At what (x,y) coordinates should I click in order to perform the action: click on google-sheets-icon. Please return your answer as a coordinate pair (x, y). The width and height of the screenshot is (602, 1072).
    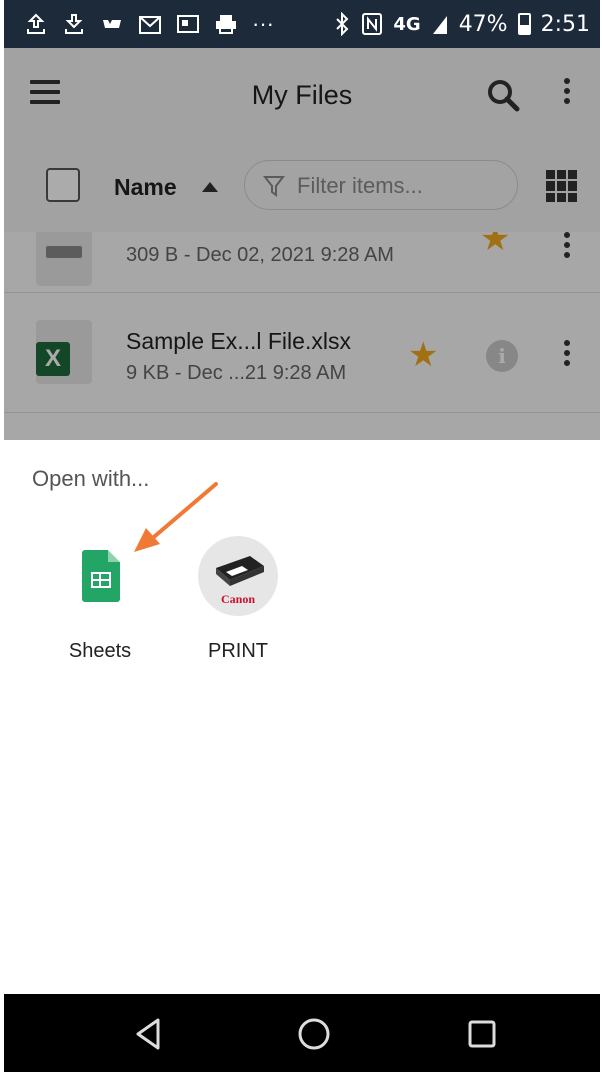
    Looking at the image, I should click on (101, 576).